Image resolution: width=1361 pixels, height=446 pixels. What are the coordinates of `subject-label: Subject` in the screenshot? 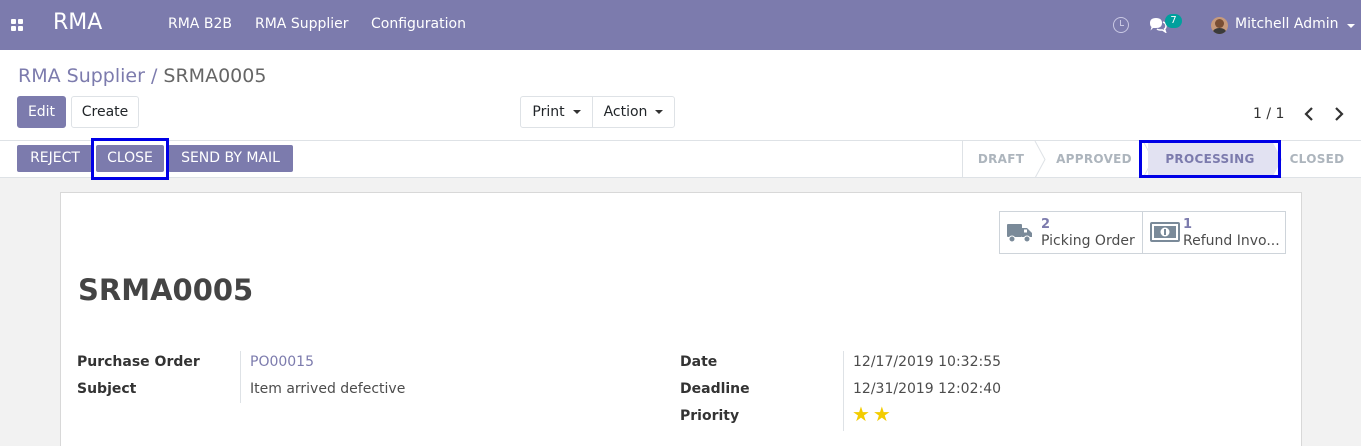 It's located at (107, 389).